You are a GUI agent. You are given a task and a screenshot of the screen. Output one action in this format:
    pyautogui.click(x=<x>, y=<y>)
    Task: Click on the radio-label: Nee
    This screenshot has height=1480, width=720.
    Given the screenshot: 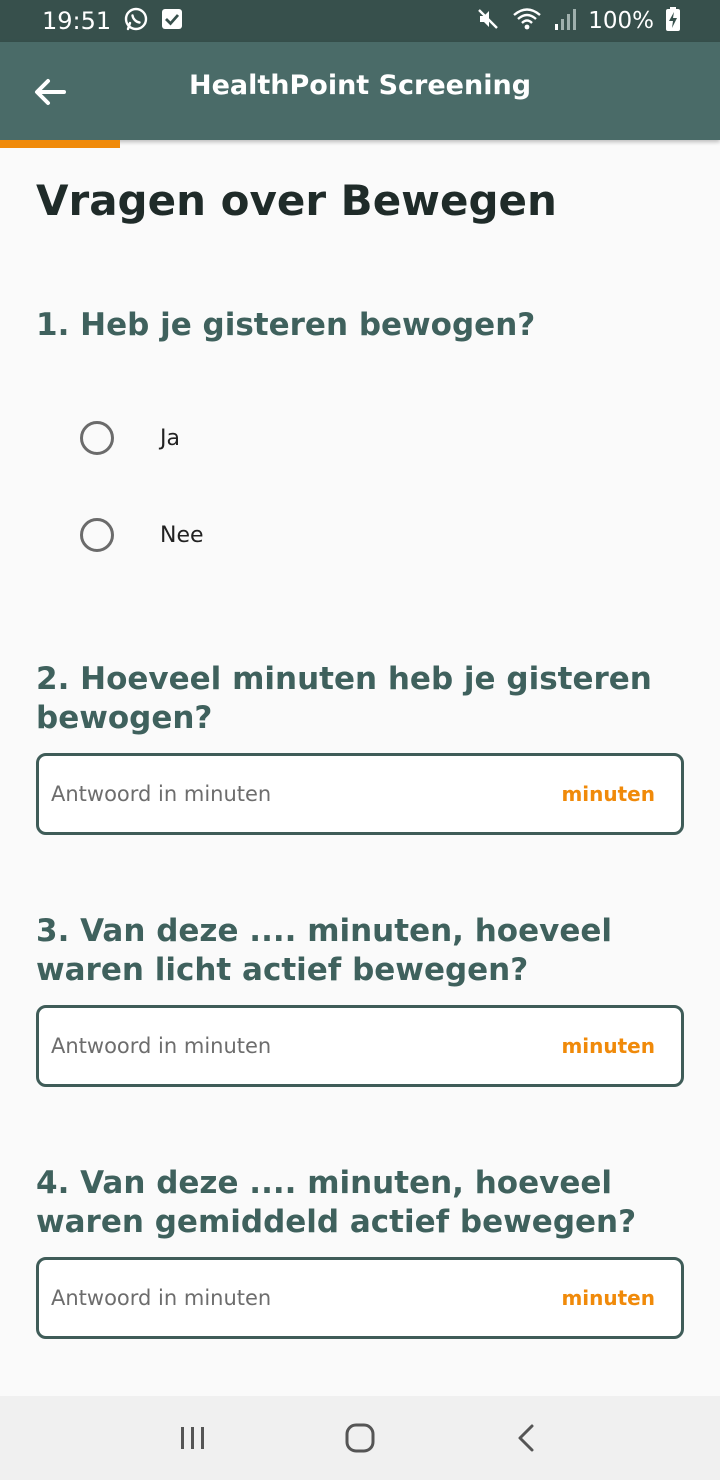 What is the action you would take?
    pyautogui.click(x=182, y=535)
    